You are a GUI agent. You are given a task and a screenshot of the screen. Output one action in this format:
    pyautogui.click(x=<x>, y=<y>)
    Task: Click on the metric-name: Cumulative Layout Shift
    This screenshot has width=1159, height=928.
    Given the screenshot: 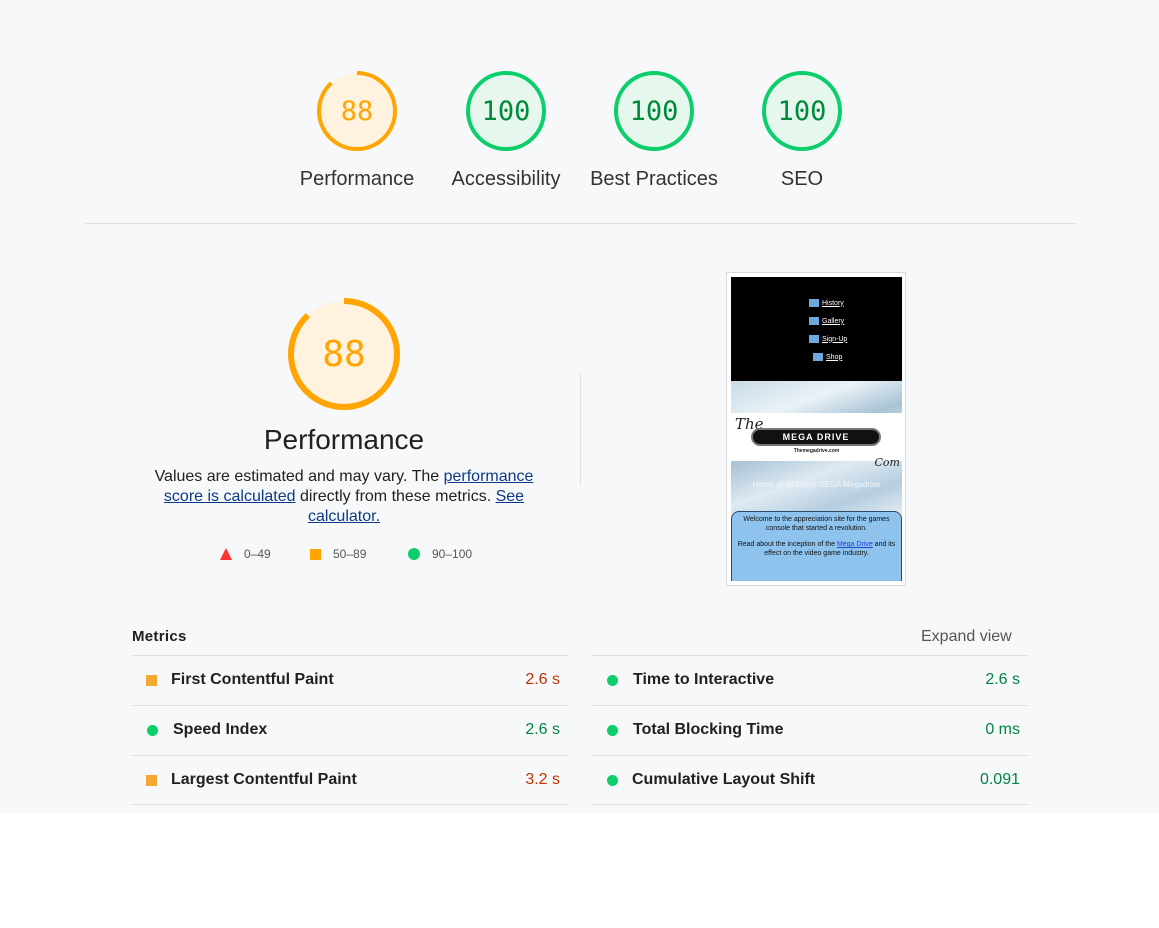 What is the action you would take?
    pyautogui.click(x=724, y=779)
    